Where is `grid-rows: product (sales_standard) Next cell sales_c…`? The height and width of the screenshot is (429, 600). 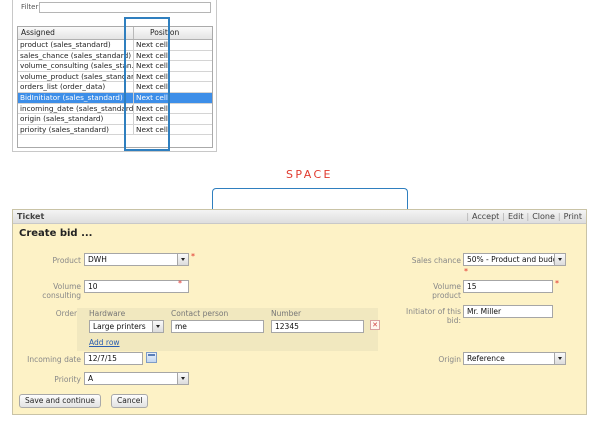
grid-rows: product (sales_standard) Next cell sales_c… is located at coordinates (115, 88).